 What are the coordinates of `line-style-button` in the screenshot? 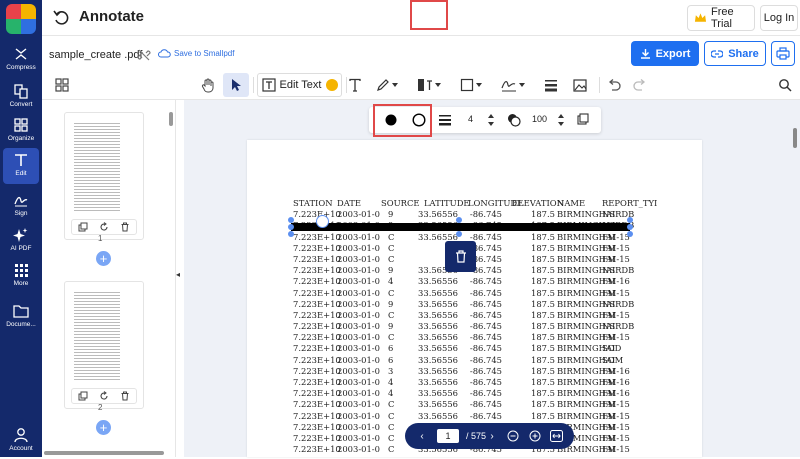 It's located at (551, 85).